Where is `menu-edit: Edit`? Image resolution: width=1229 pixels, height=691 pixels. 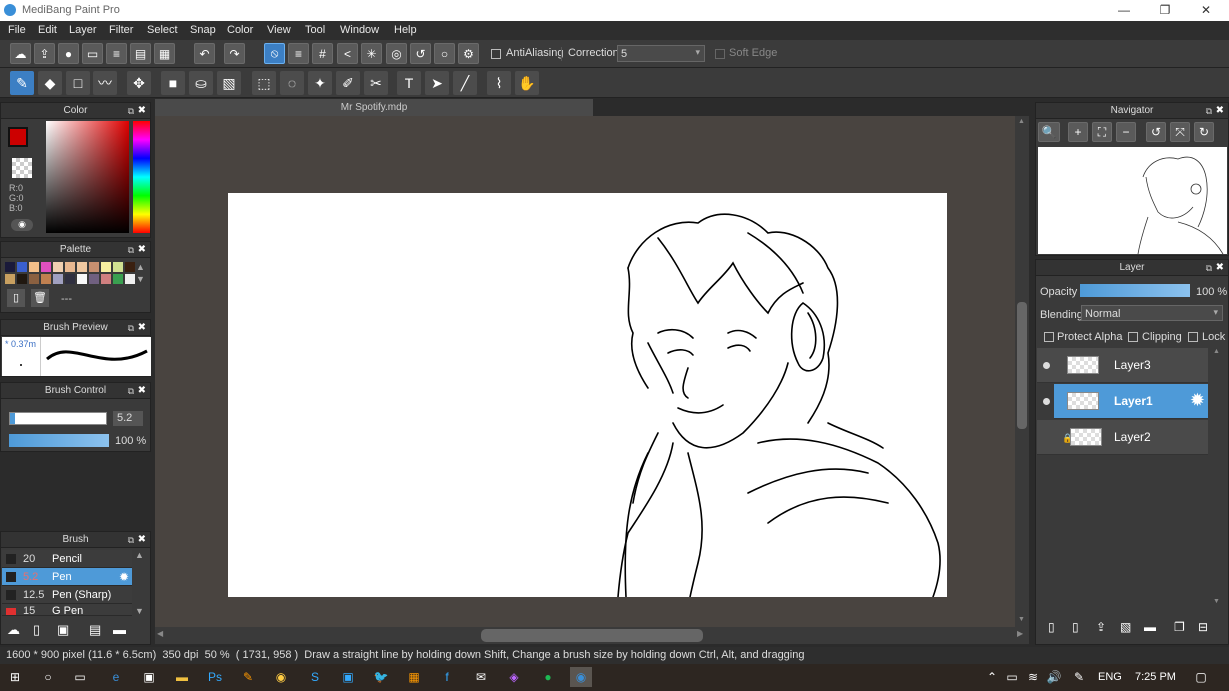 menu-edit: Edit is located at coordinates (47, 30).